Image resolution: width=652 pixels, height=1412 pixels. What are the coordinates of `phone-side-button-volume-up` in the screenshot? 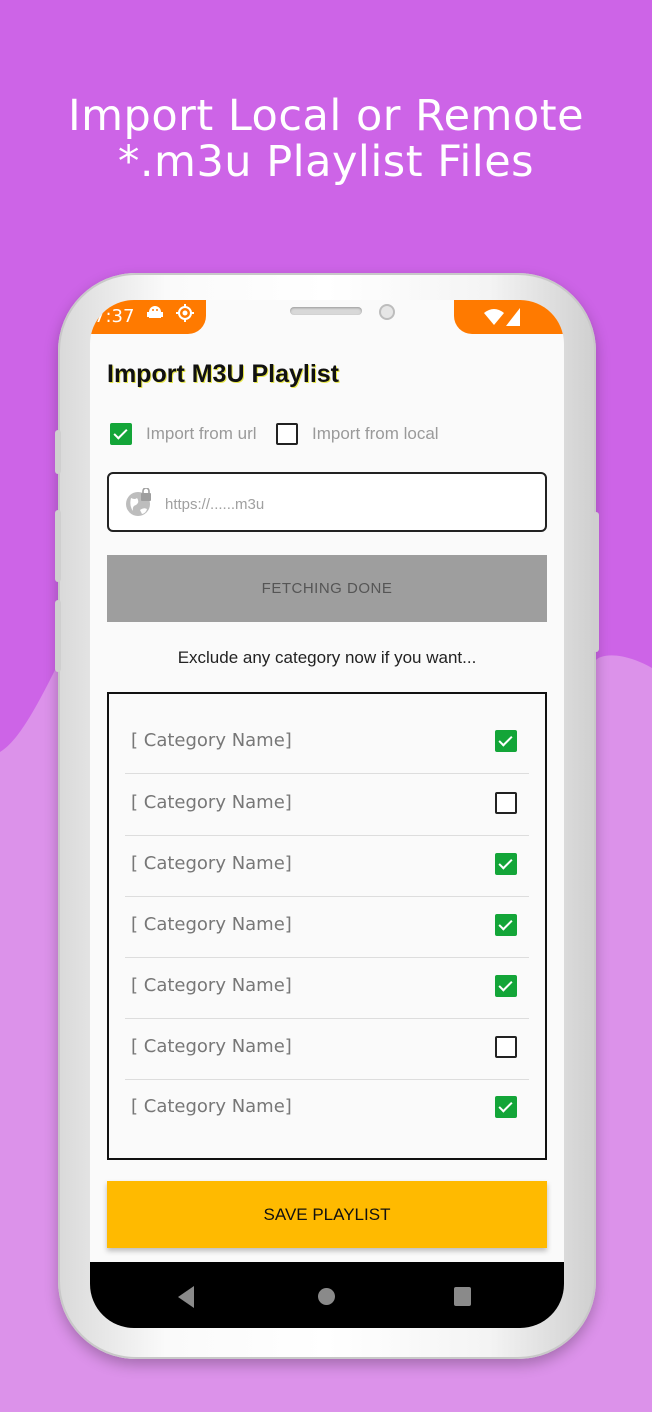 It's located at (58, 546).